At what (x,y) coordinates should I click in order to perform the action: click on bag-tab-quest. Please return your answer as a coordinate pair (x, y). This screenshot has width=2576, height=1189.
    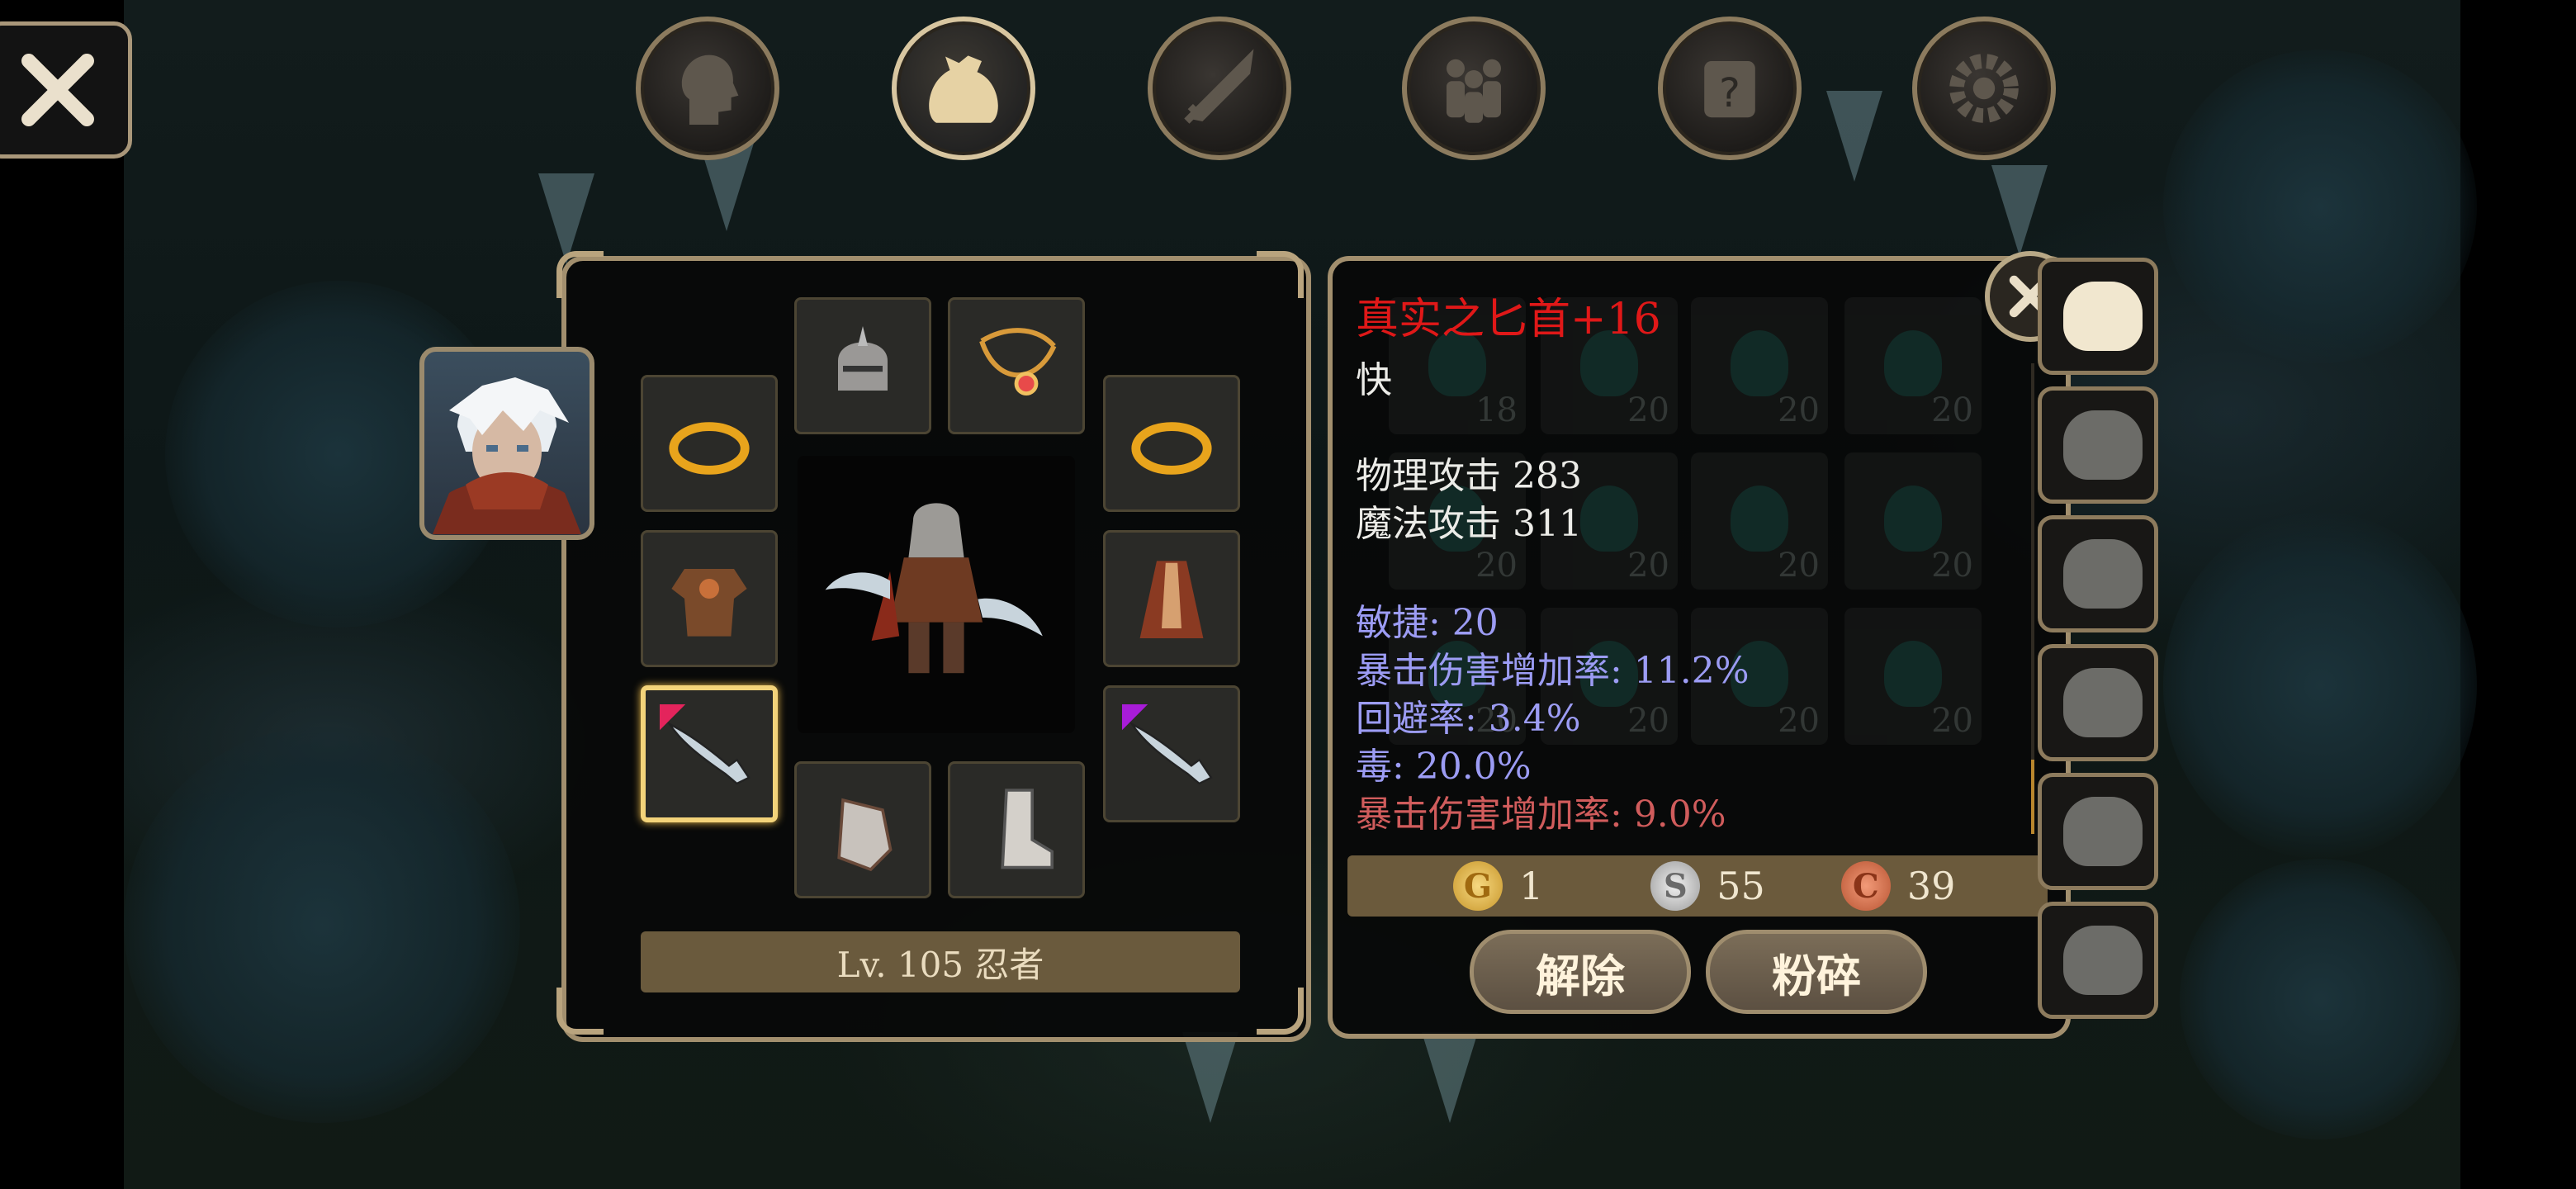
    Looking at the image, I should click on (2098, 960).